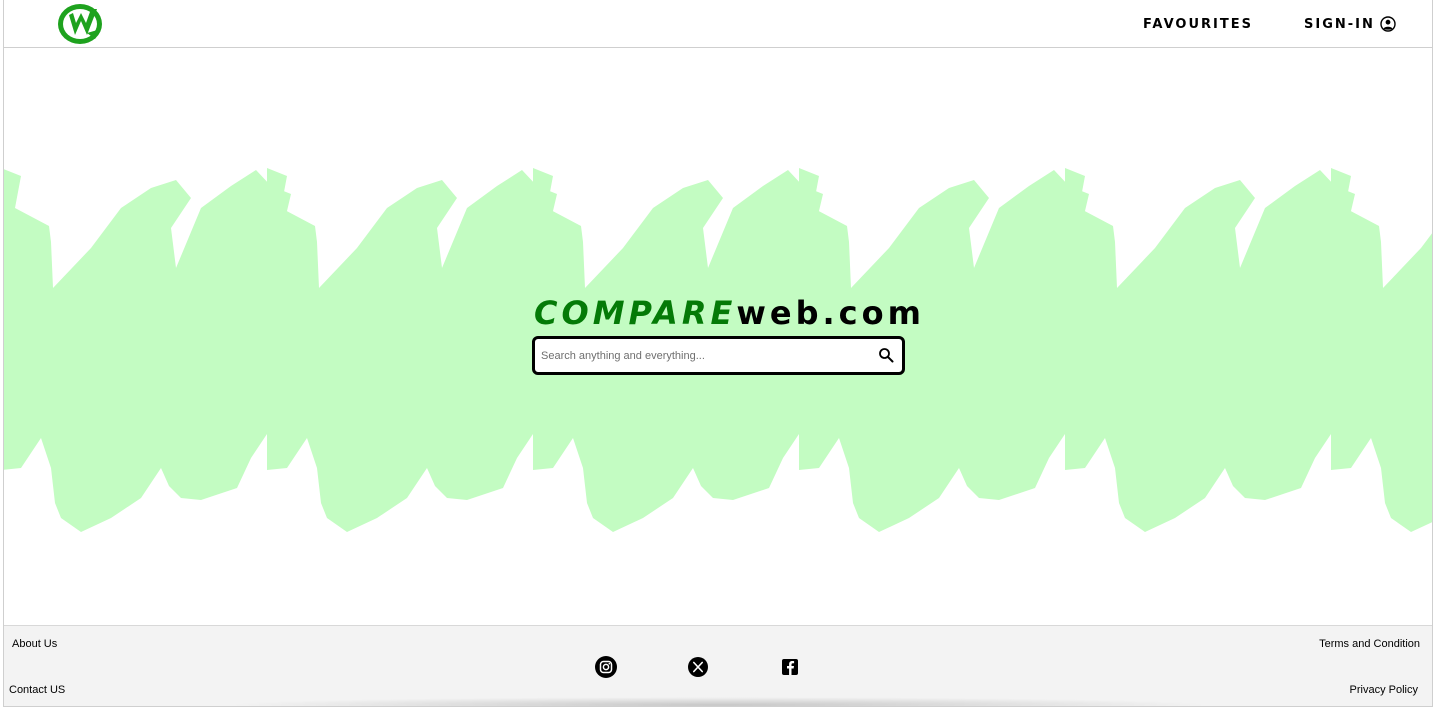  Describe the element at coordinates (1369, 644) in the screenshot. I see `terms-link: Terms and Condition` at that location.